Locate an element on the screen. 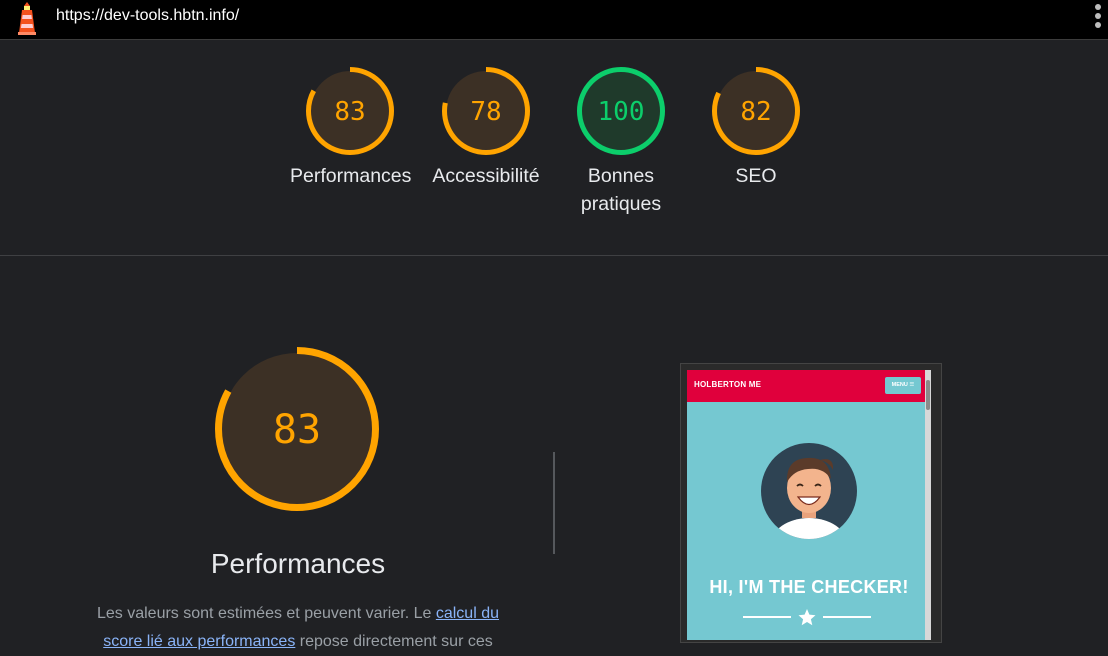 This screenshot has width=1108, height=656. gauge-accessibility: 78 Accessibilité is located at coordinates (486, 128).